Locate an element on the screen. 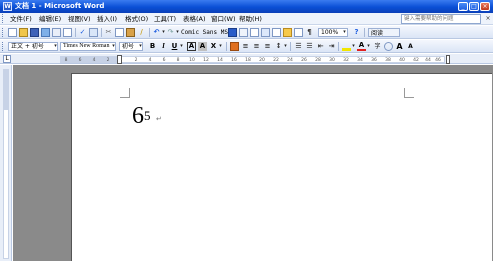 The image size is (493, 261). ruler-number: 6 is located at coordinates (164, 60).